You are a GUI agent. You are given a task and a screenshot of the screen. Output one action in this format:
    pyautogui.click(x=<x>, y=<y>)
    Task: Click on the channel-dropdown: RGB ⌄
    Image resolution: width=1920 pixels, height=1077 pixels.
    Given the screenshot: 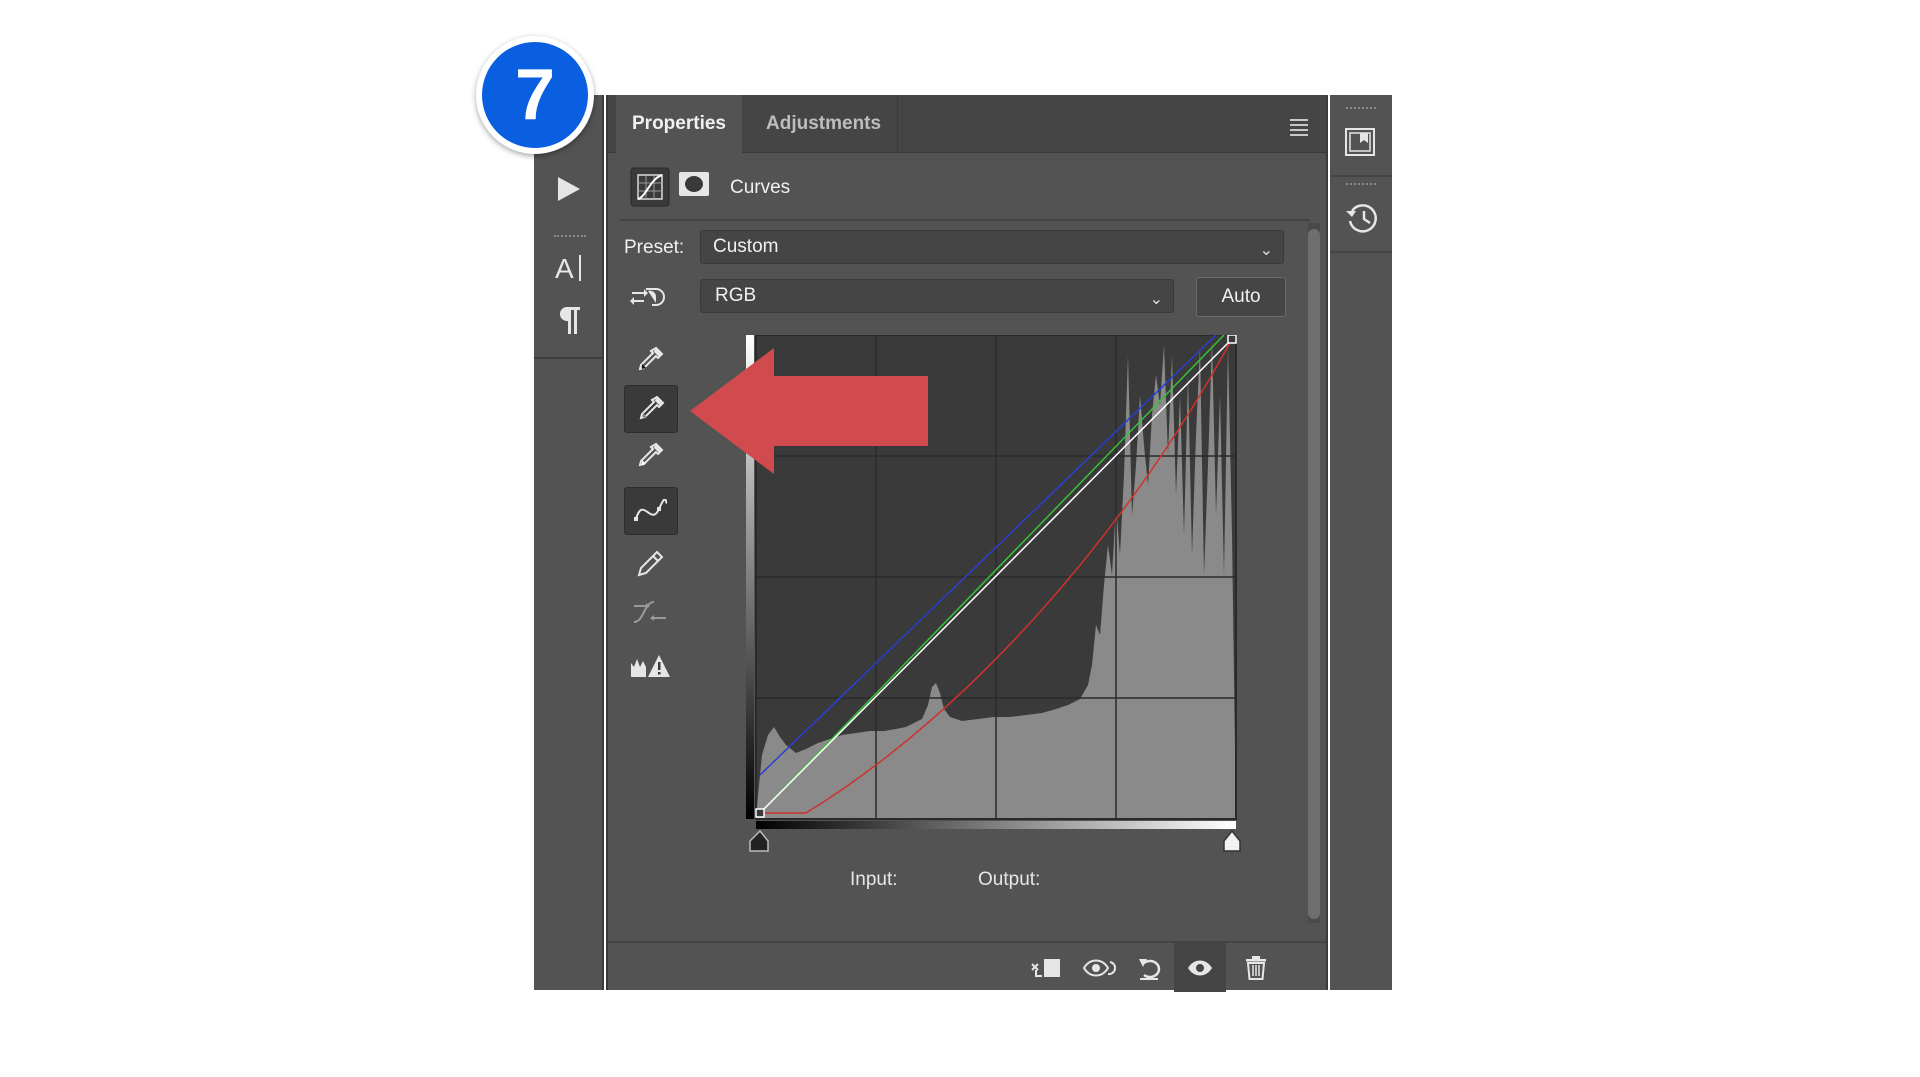 What is the action you would take?
    pyautogui.click(x=937, y=296)
    